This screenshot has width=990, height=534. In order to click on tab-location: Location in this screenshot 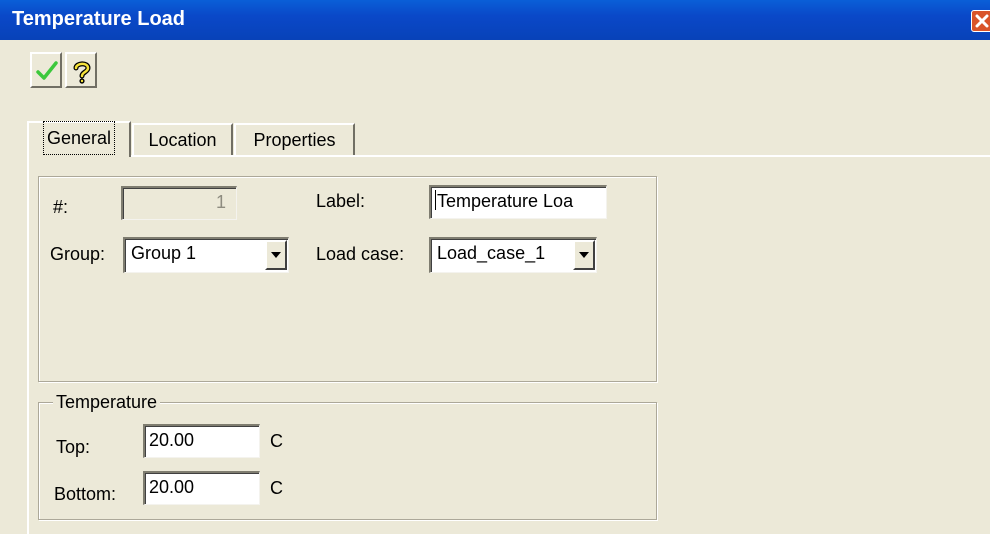, I will do `click(182, 140)`.